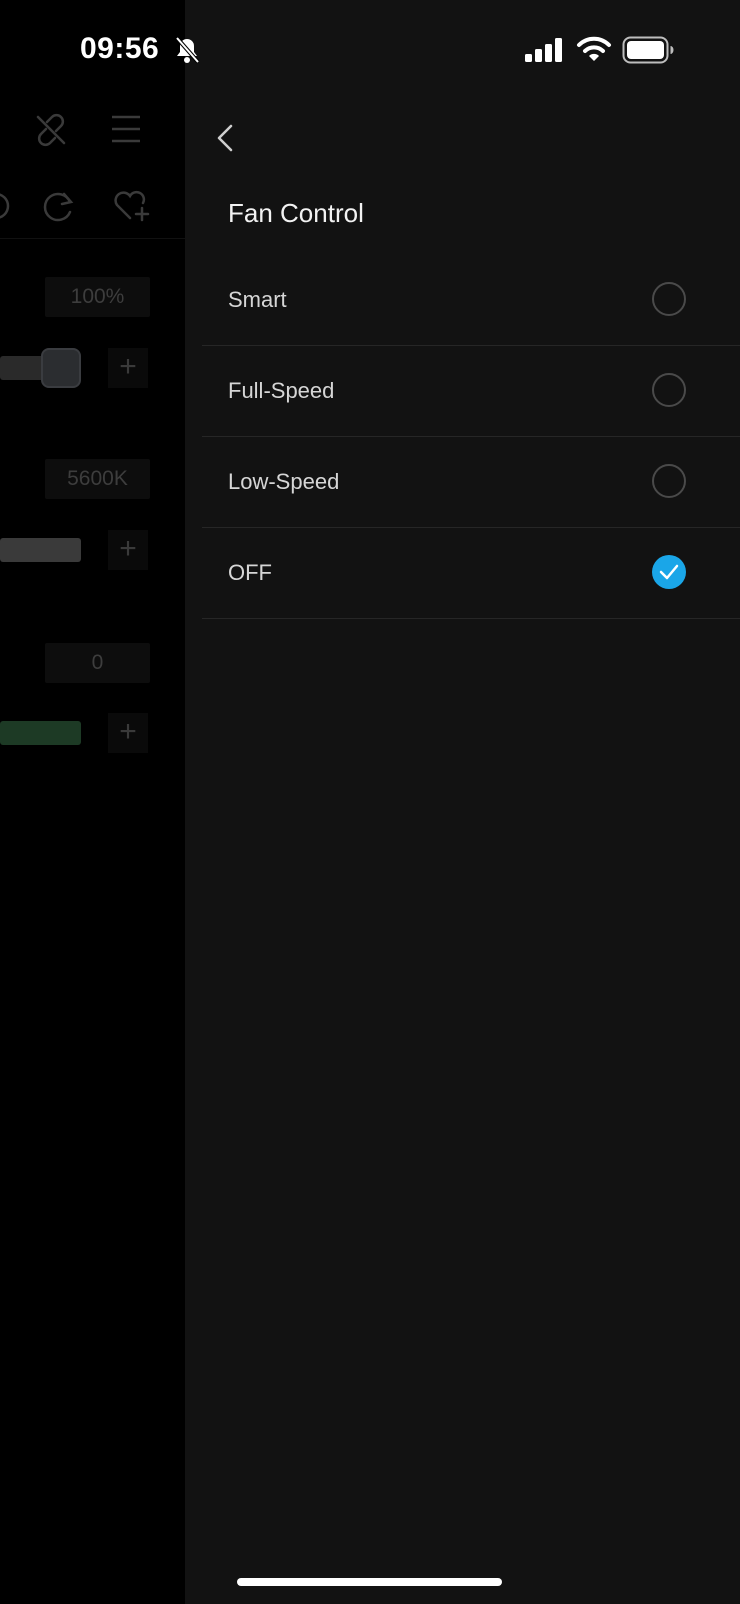  I want to click on home-indicator, so click(369, 1582).